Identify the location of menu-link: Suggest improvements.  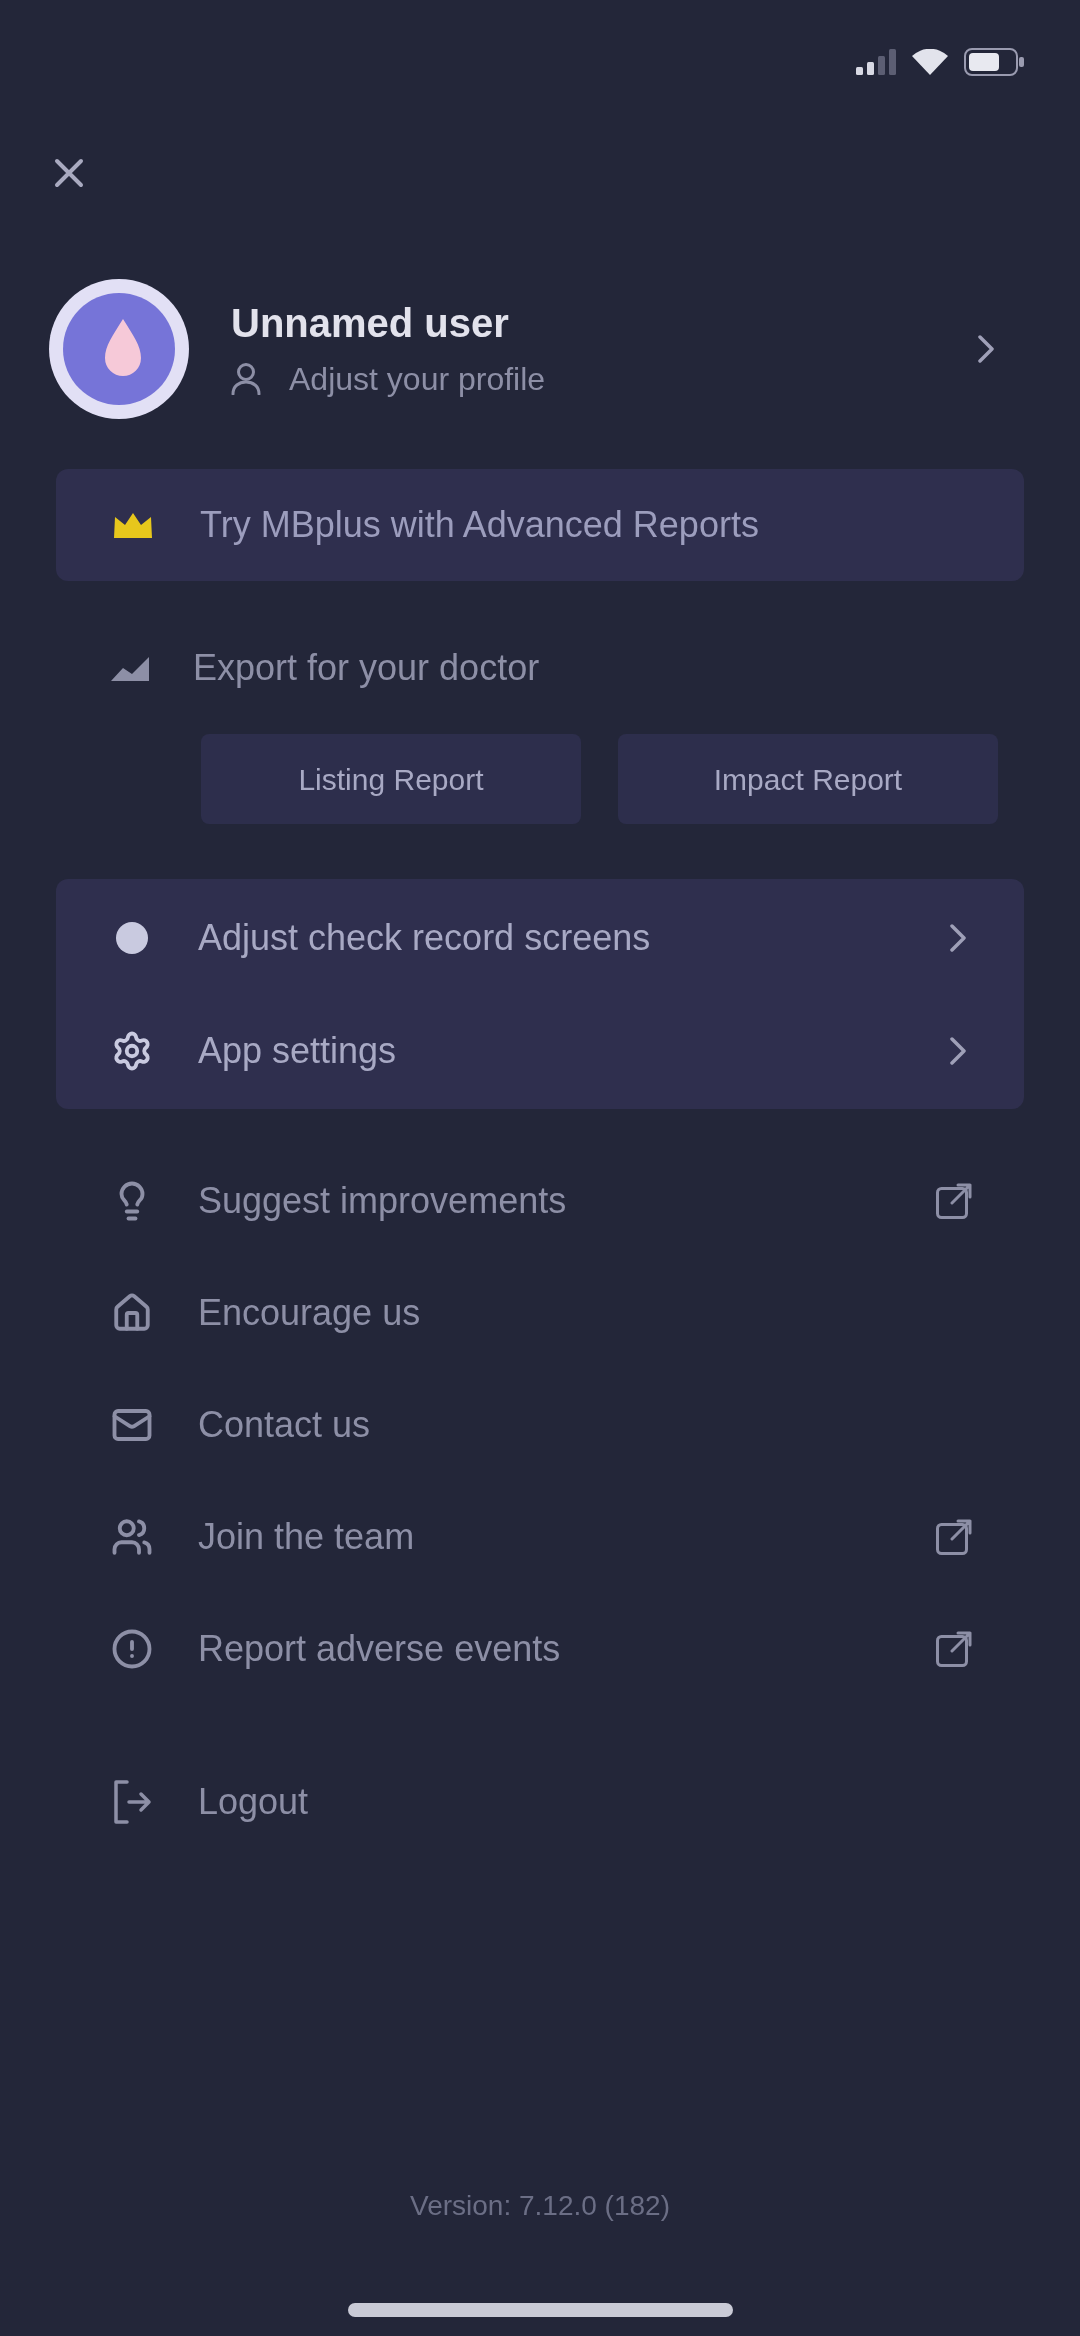
(540, 1201).